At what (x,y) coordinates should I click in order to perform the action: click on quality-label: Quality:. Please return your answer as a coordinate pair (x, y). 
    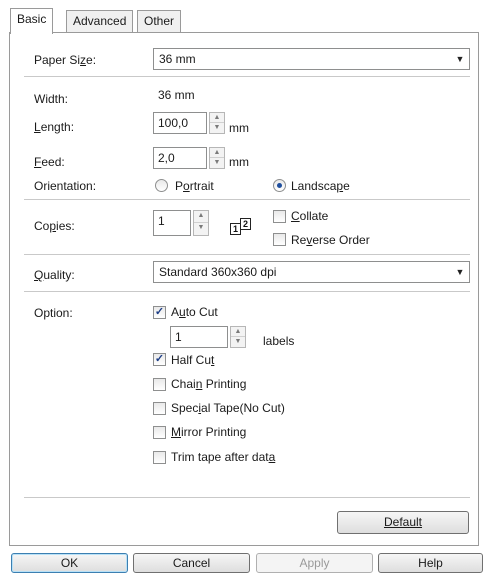
    Looking at the image, I should click on (54, 275).